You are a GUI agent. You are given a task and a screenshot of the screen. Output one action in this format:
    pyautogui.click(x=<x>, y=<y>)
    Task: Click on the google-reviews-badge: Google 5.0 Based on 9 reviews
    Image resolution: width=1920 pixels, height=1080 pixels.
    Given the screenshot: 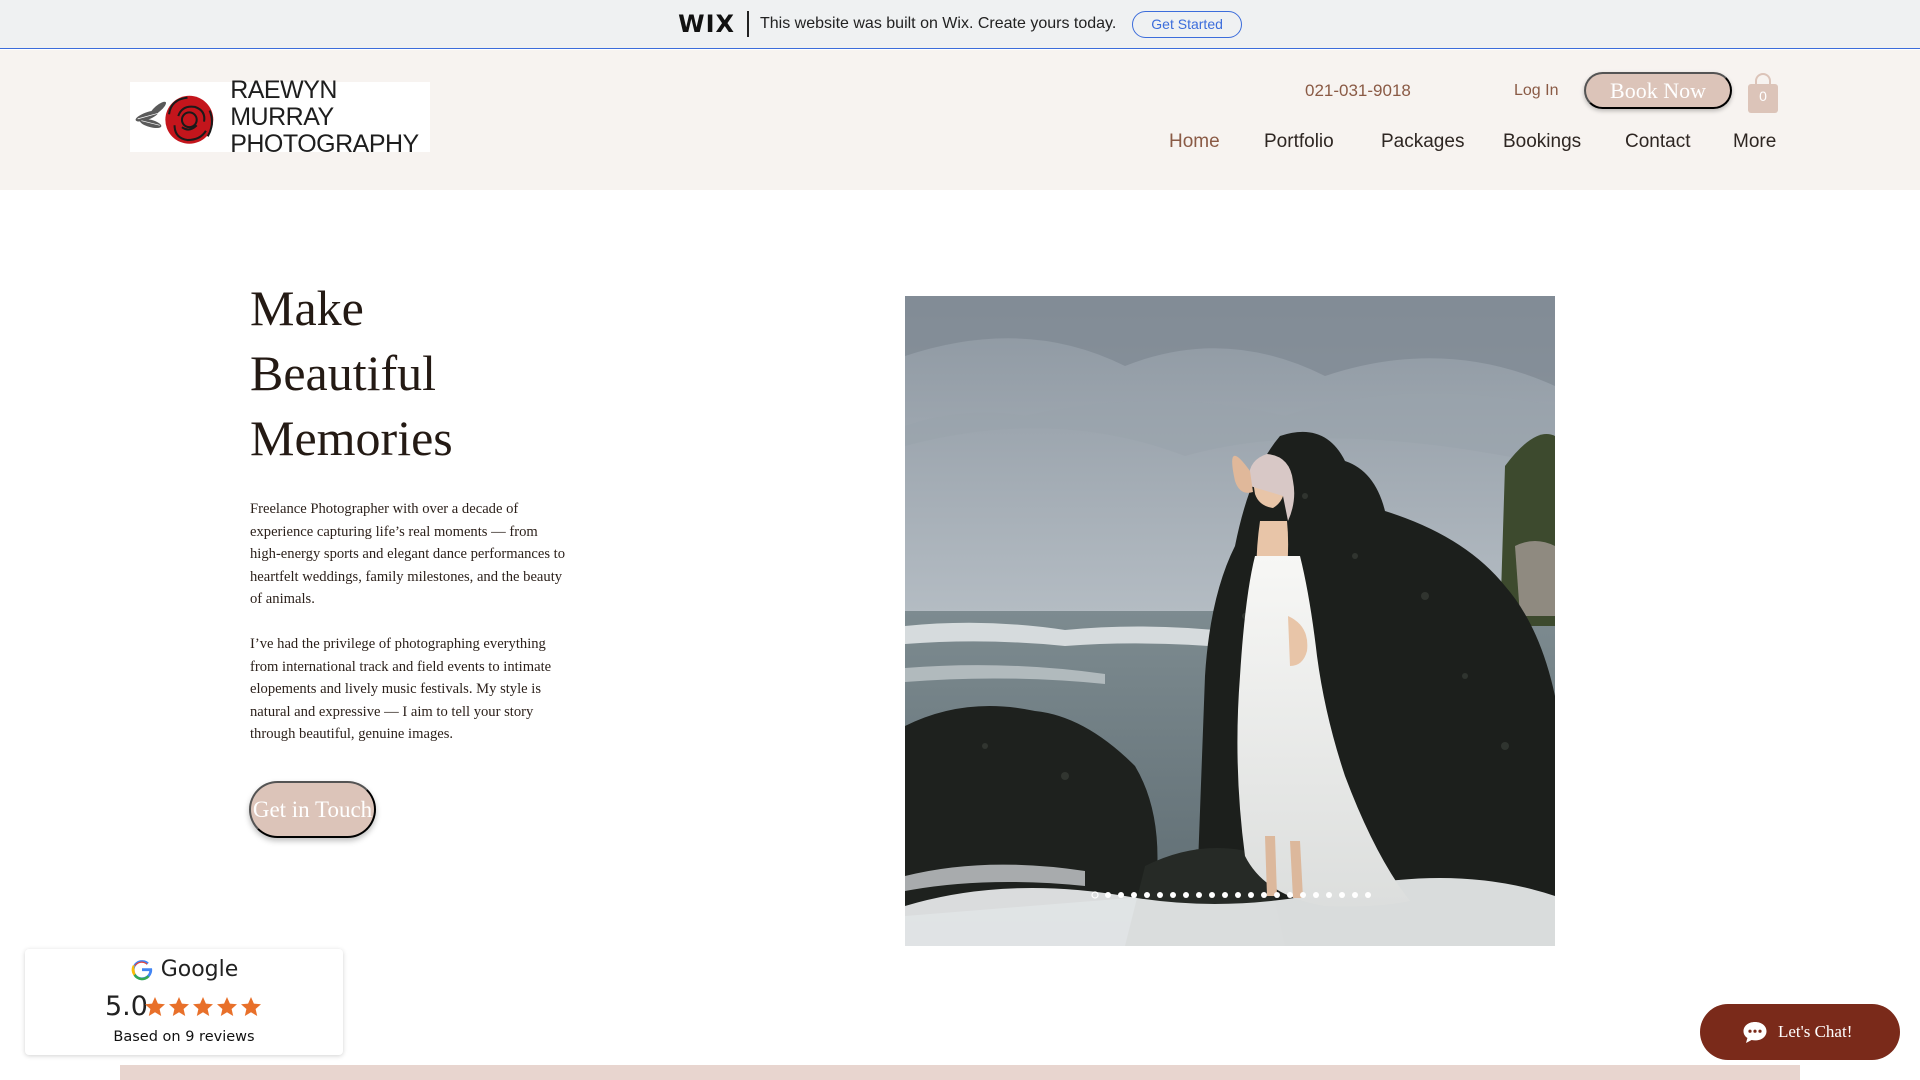 What is the action you would take?
    pyautogui.click(x=184, y=1002)
    